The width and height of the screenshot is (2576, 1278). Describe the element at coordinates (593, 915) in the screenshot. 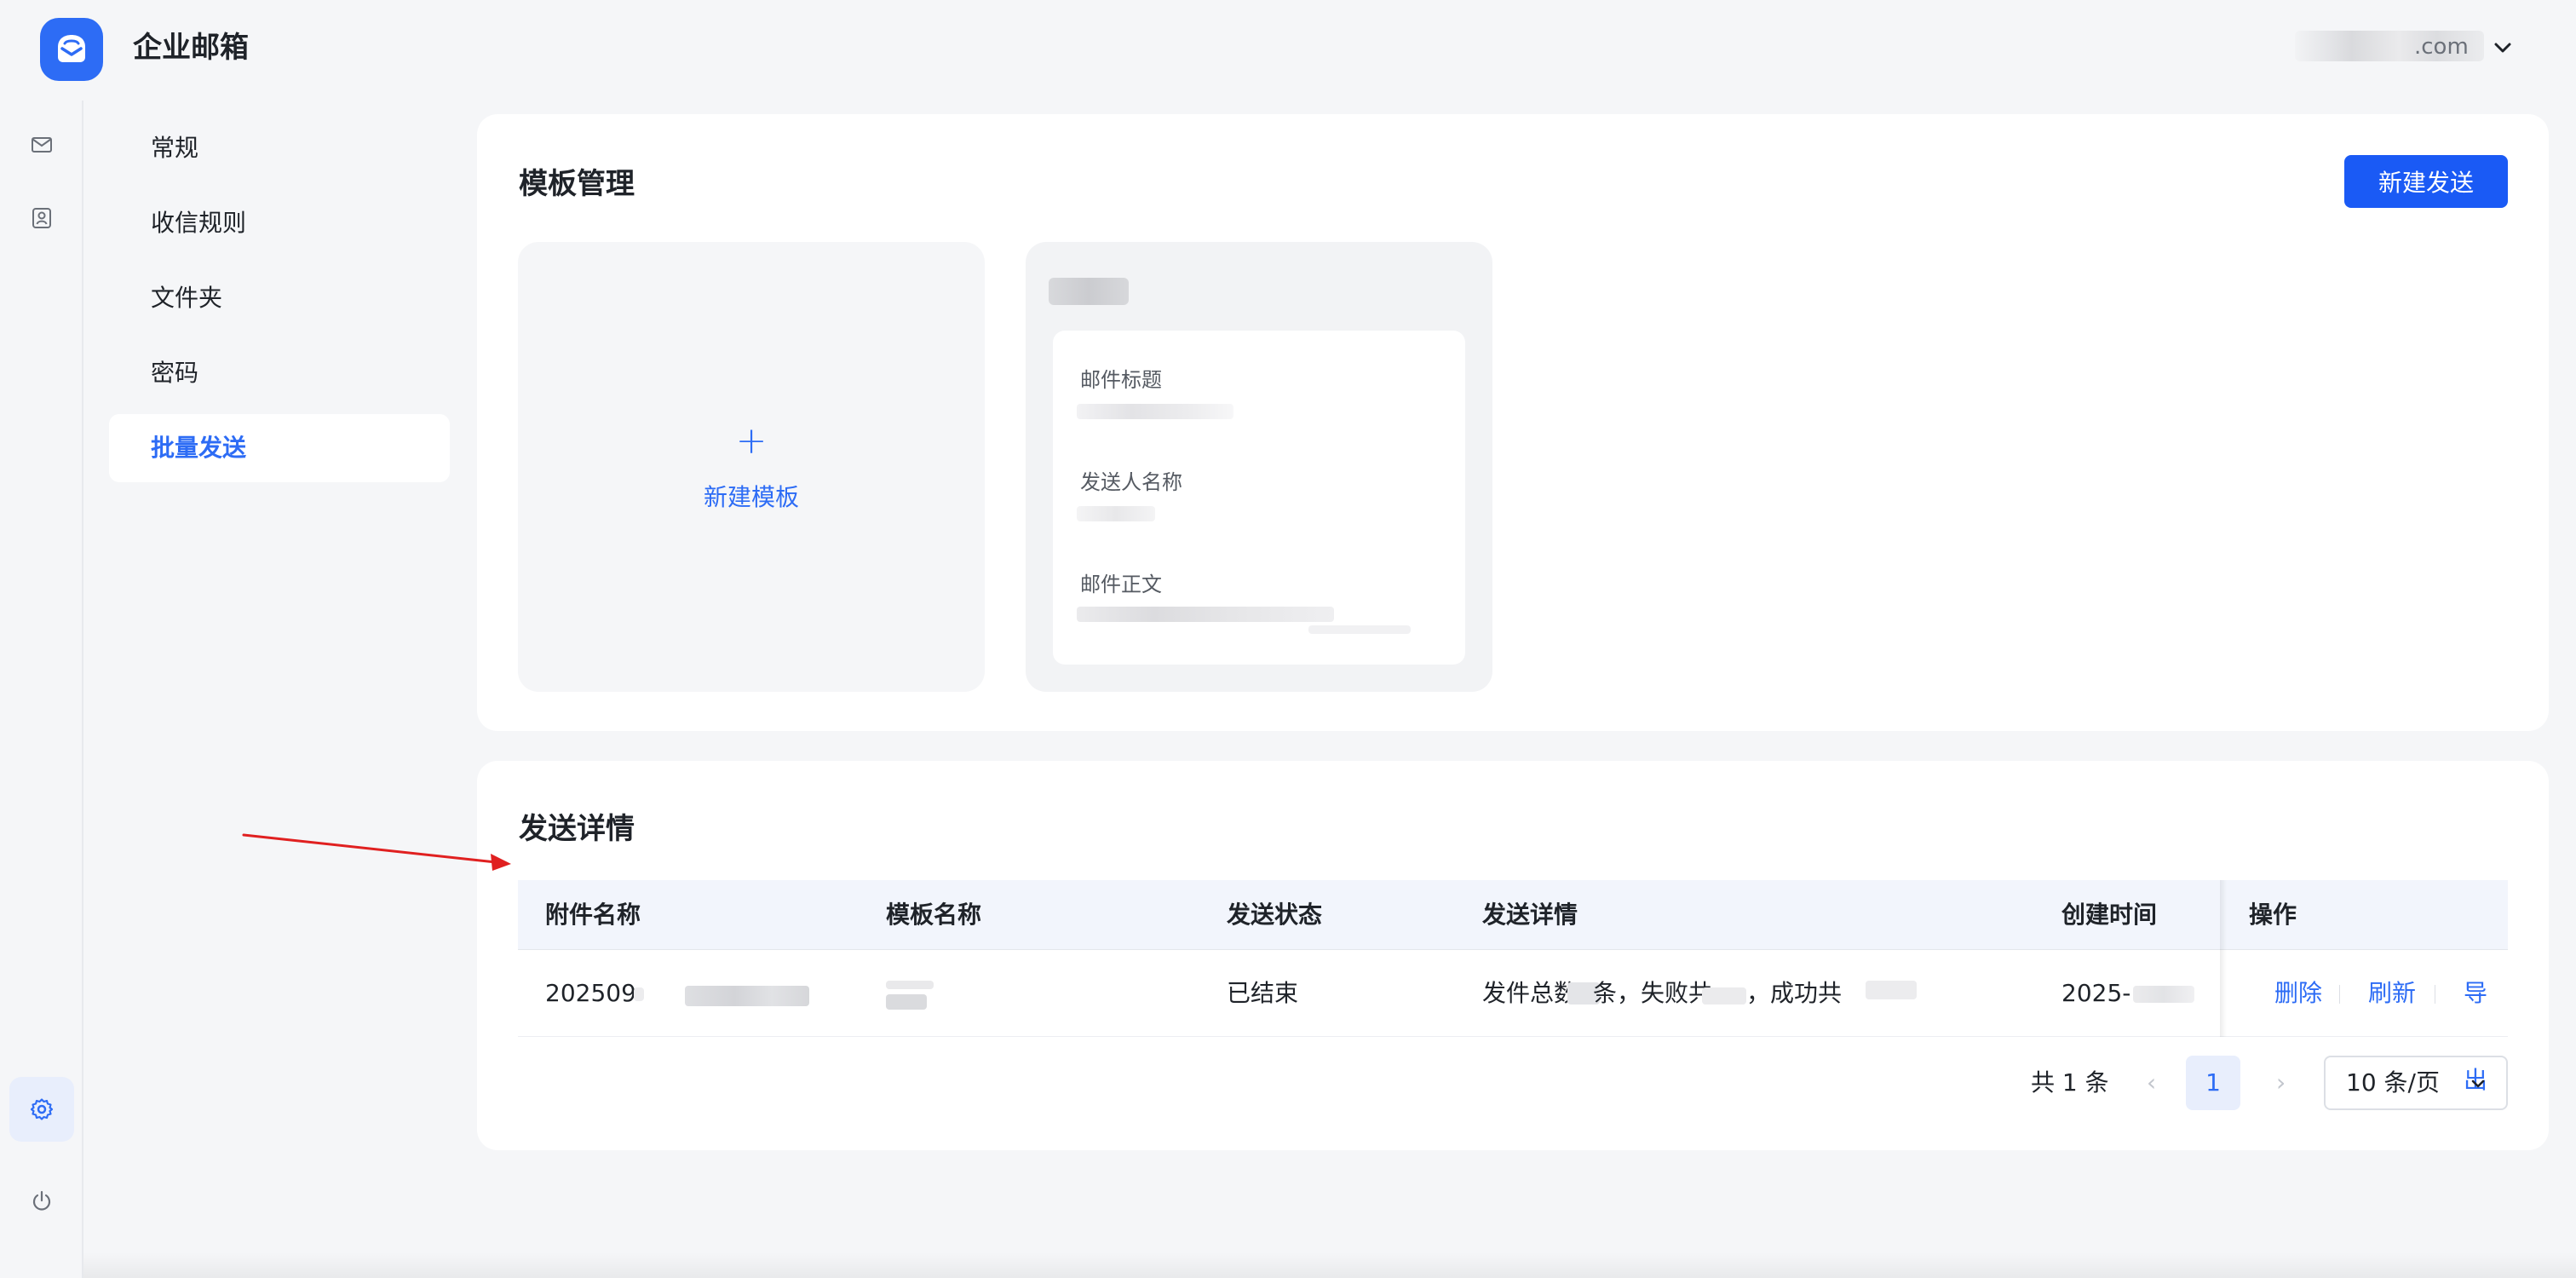

I see `column-header-attachment: 附件名称` at that location.